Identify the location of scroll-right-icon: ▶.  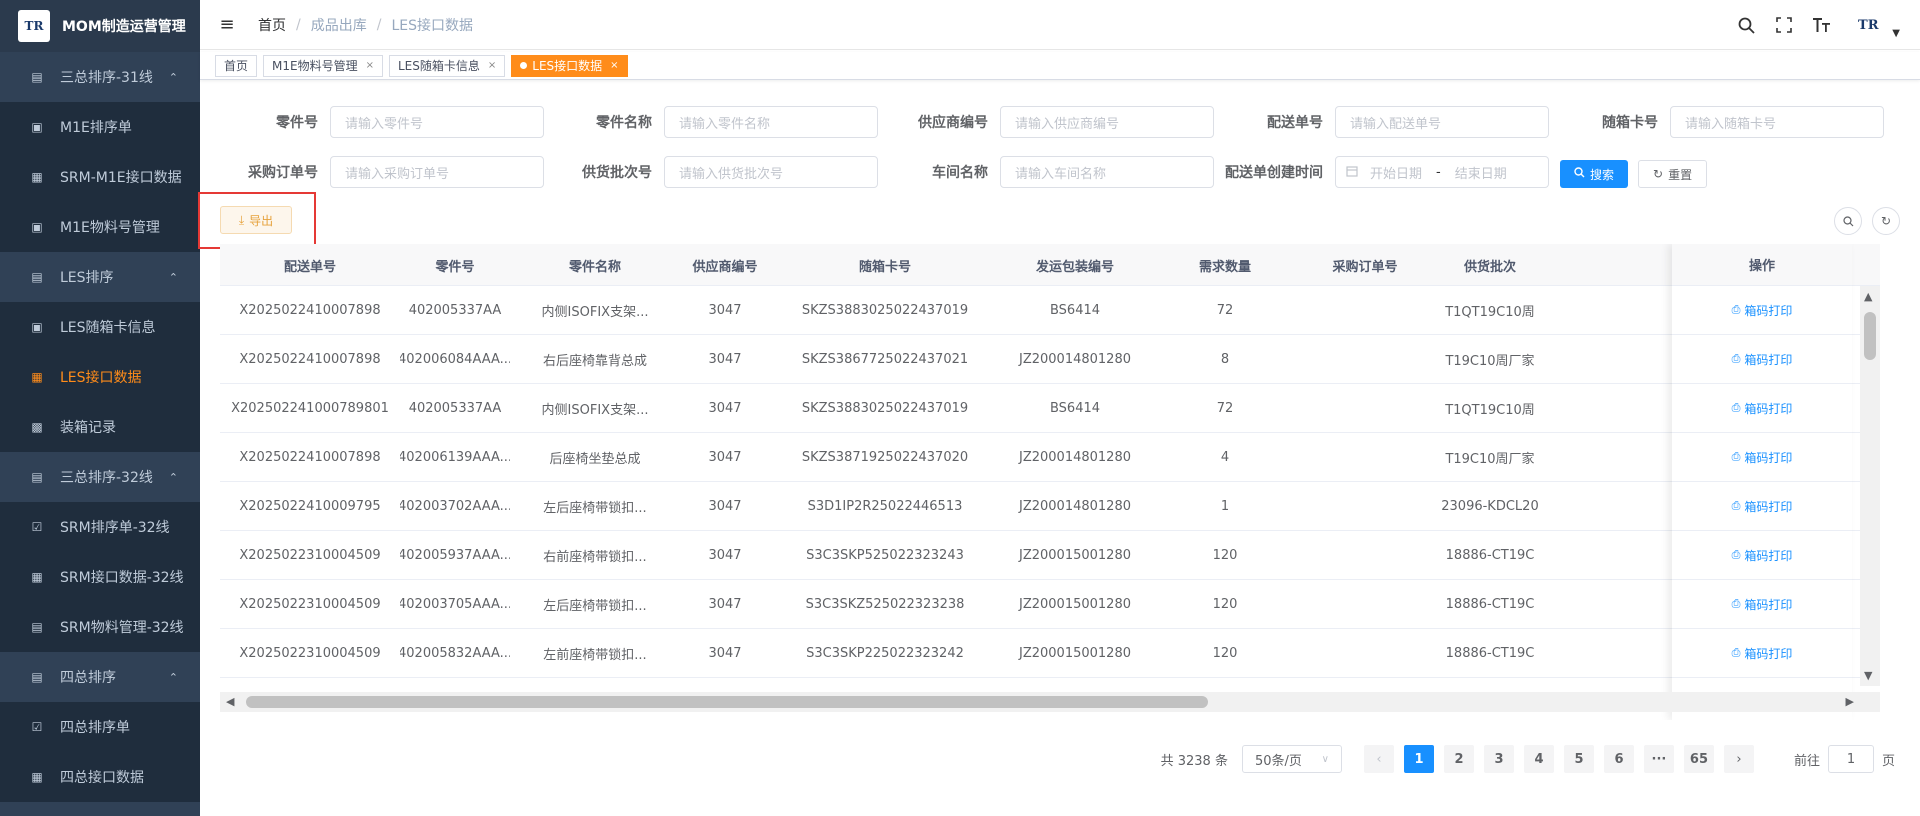
(1850, 701).